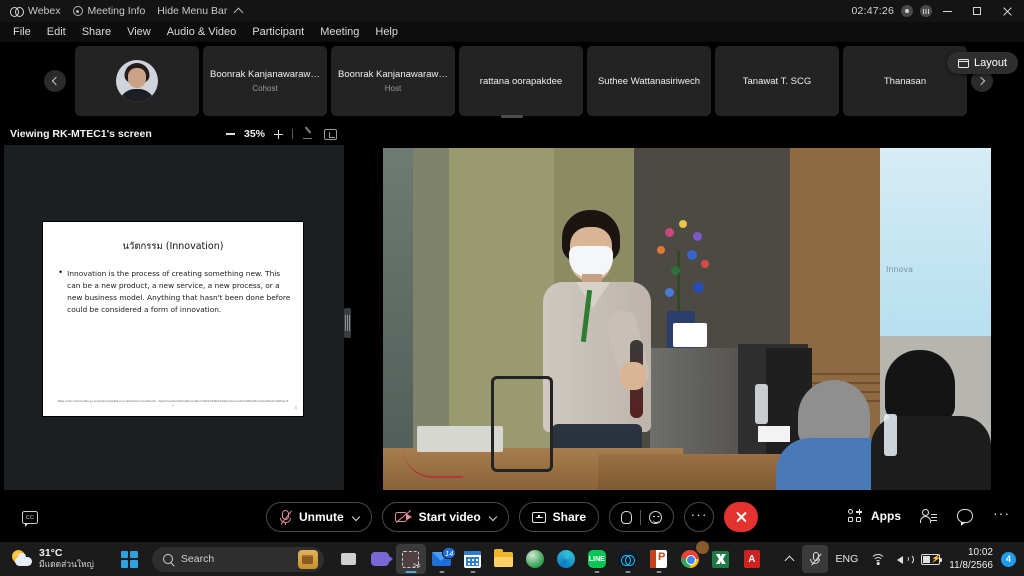 The height and width of the screenshot is (576, 1024). Describe the element at coordinates (878, 559) in the screenshot. I see `wifi-icon` at that location.